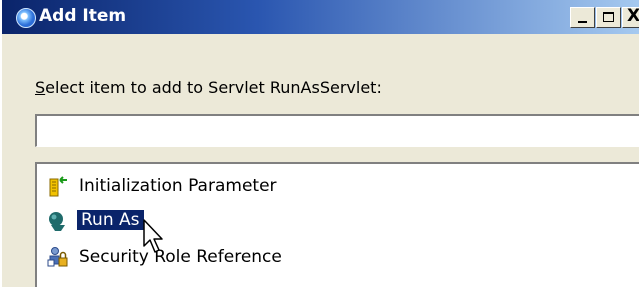  I want to click on list-item-run-as: Run As, so click(122, 222).